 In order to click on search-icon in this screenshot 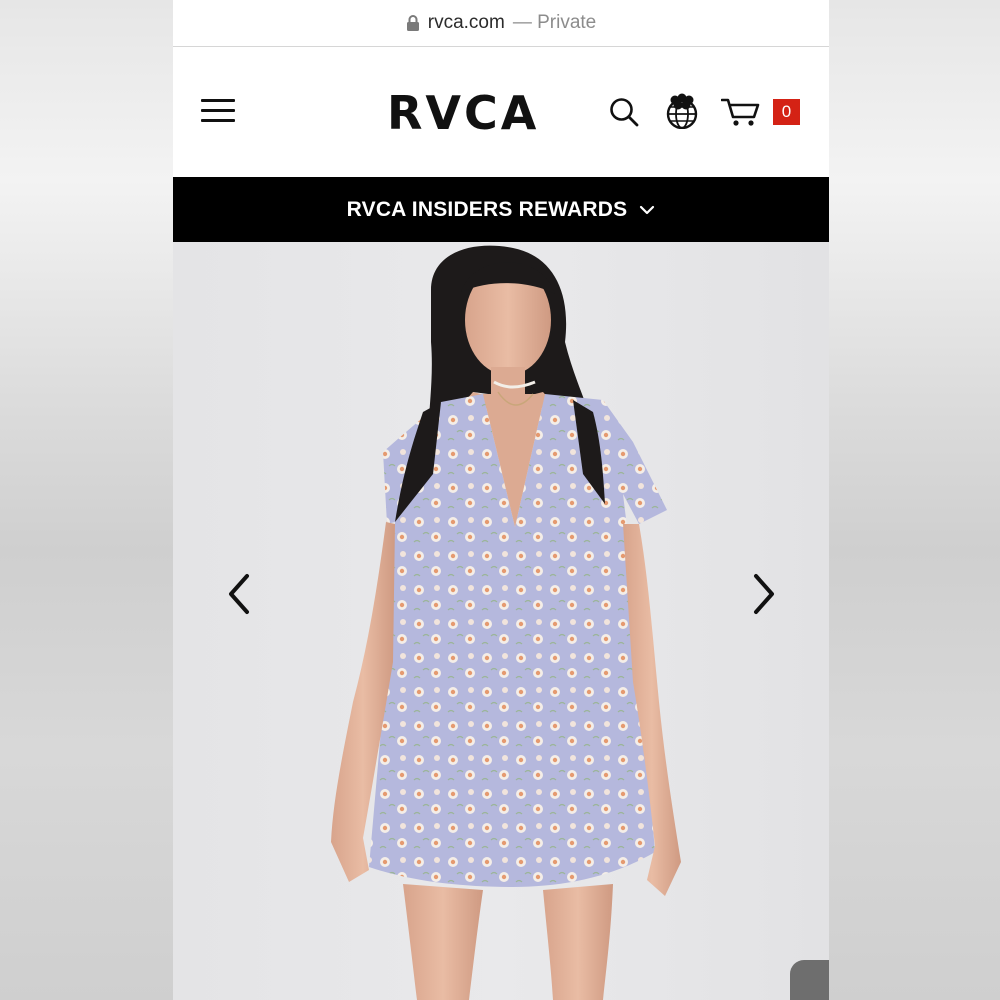, I will do `click(624, 112)`.